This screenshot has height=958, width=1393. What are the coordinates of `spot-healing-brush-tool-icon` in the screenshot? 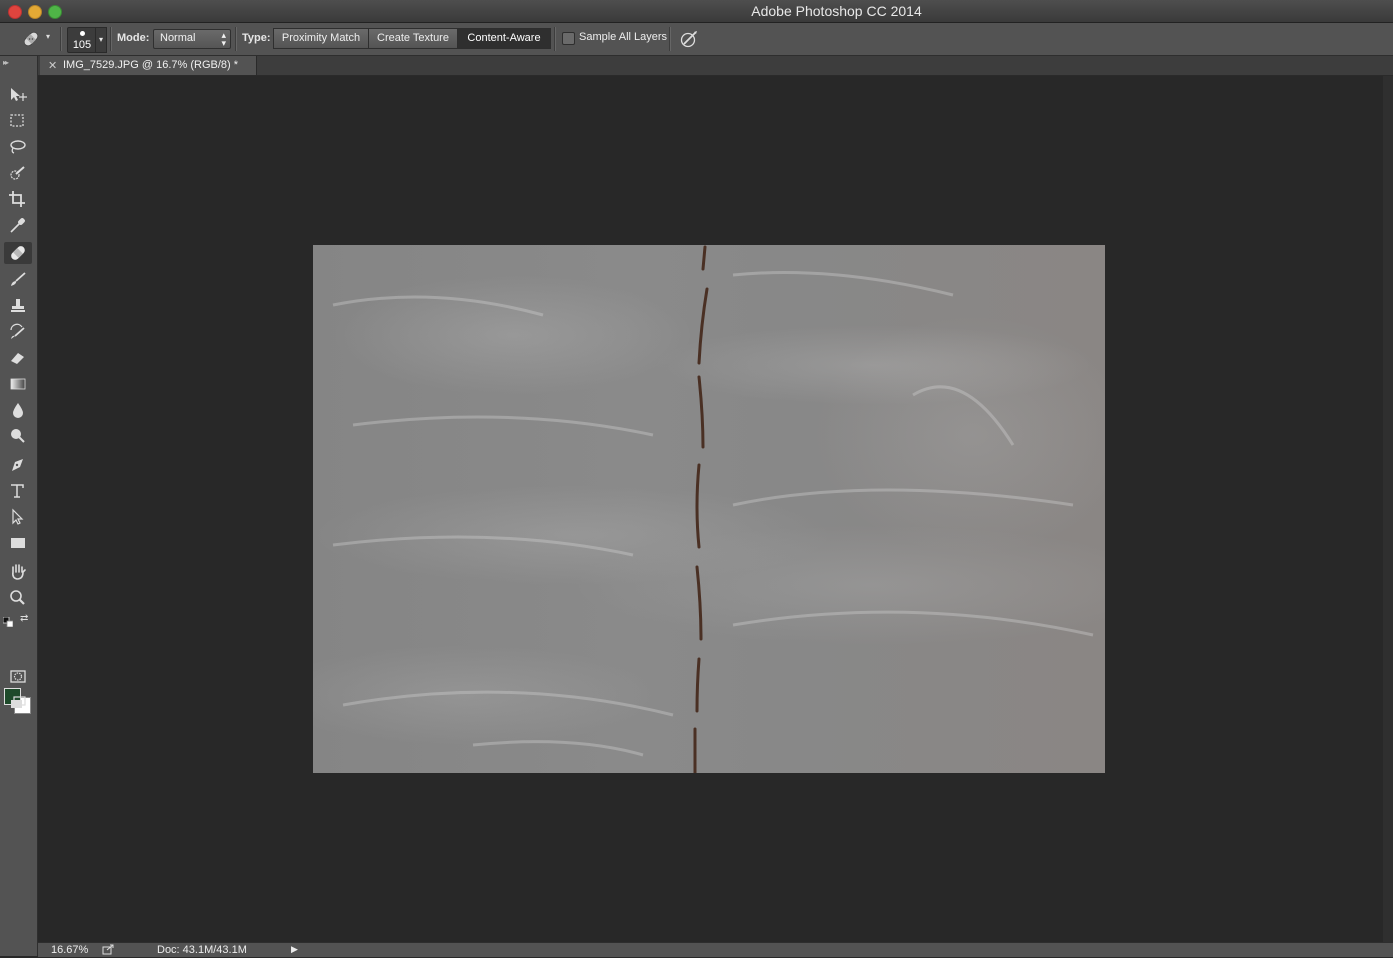 It's located at (18, 253).